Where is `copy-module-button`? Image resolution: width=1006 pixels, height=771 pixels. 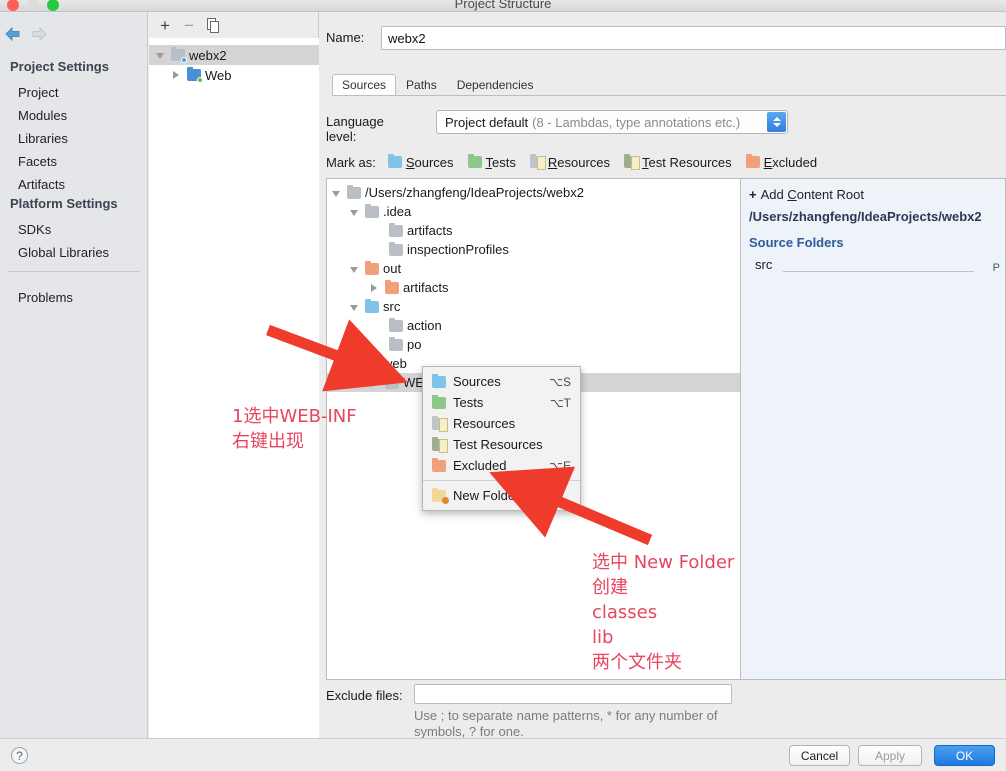
copy-module-button is located at coordinates (213, 25).